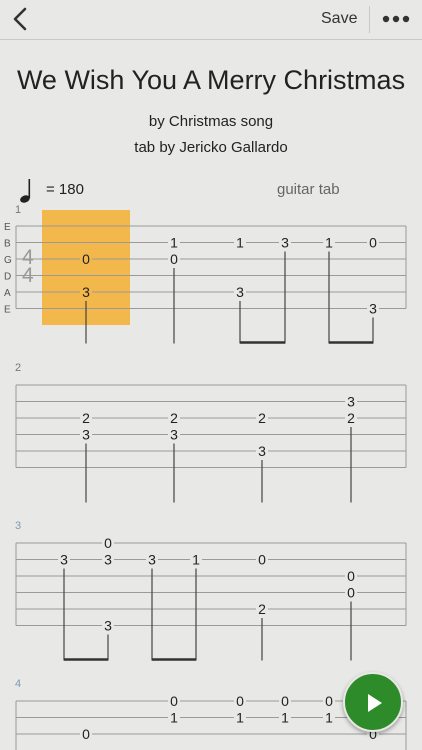  What do you see at coordinates (7, 244) in the screenshot?
I see `string-name-label: B` at bounding box center [7, 244].